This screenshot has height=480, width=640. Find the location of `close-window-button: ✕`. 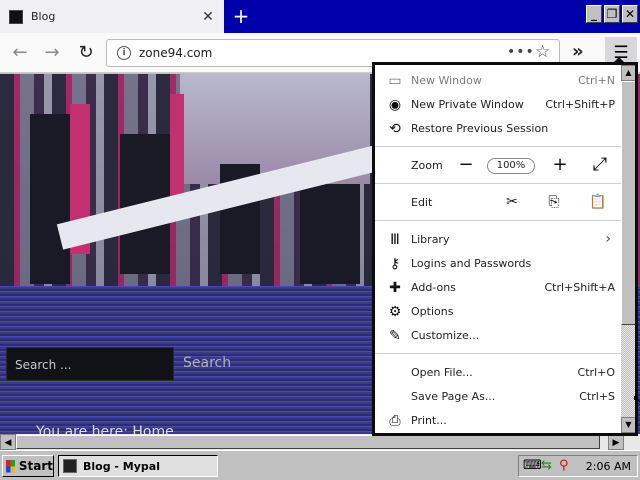

close-window-button: ✕ is located at coordinates (630, 14).